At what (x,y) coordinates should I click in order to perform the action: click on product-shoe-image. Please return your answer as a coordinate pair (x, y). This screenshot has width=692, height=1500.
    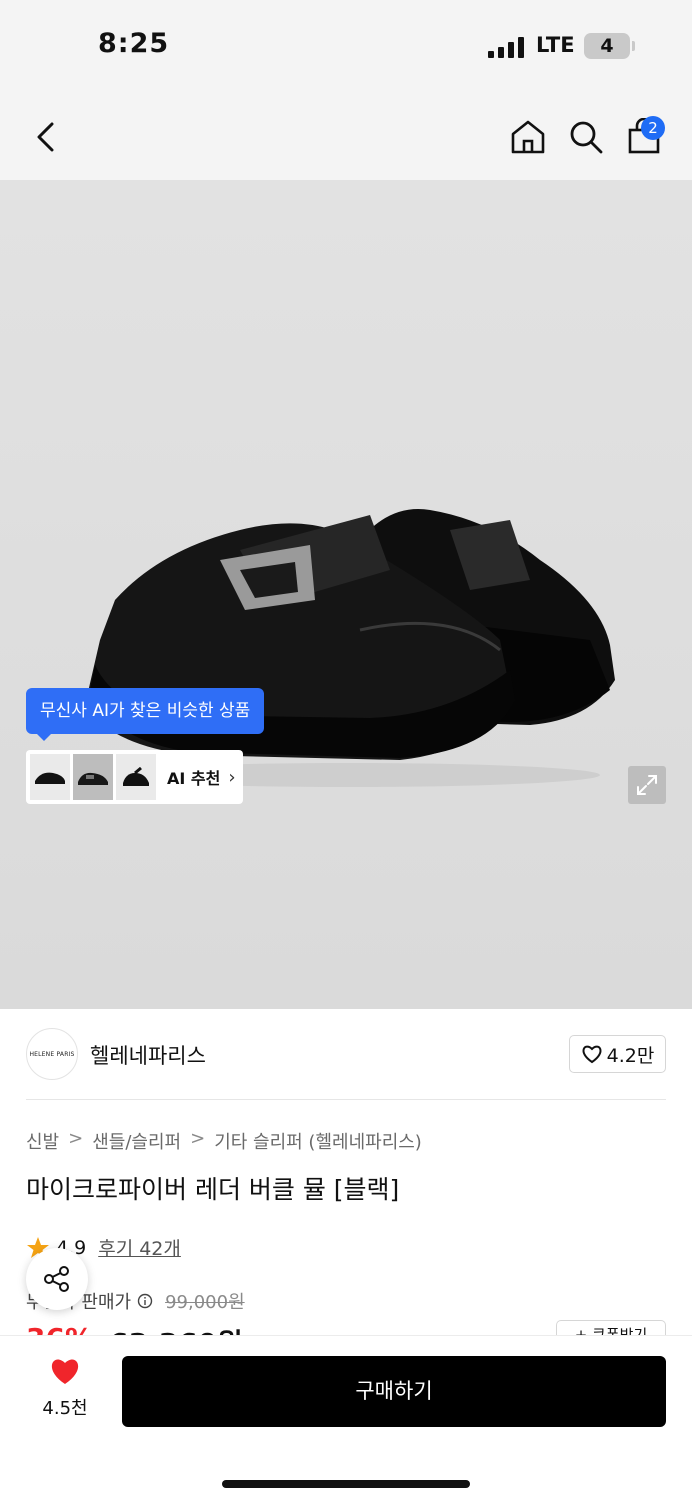
    Looking at the image, I should click on (350, 648).